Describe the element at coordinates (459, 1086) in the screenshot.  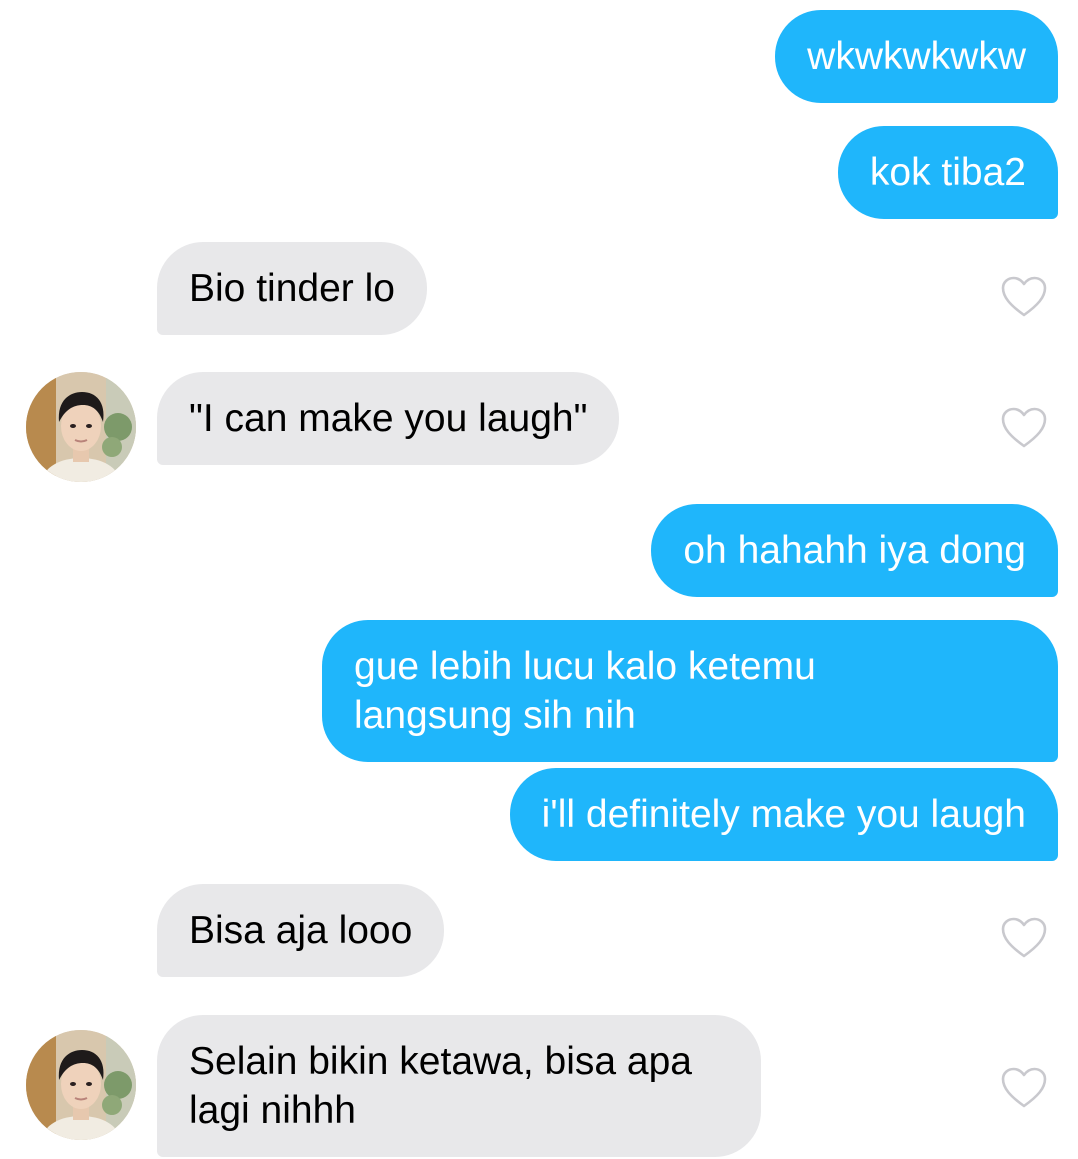
I see `message-bubble-received: Selain bikin ketawa, bisa apa lagi nihhh` at that location.